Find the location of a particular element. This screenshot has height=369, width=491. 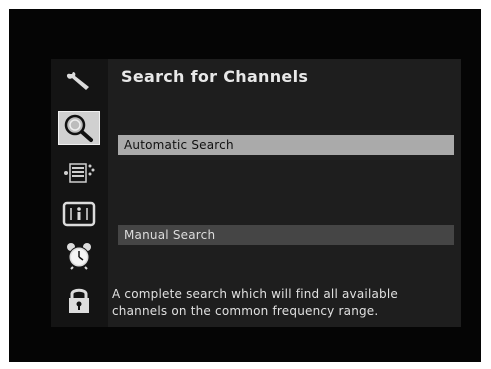

channel-list-icon is located at coordinates (79, 173).